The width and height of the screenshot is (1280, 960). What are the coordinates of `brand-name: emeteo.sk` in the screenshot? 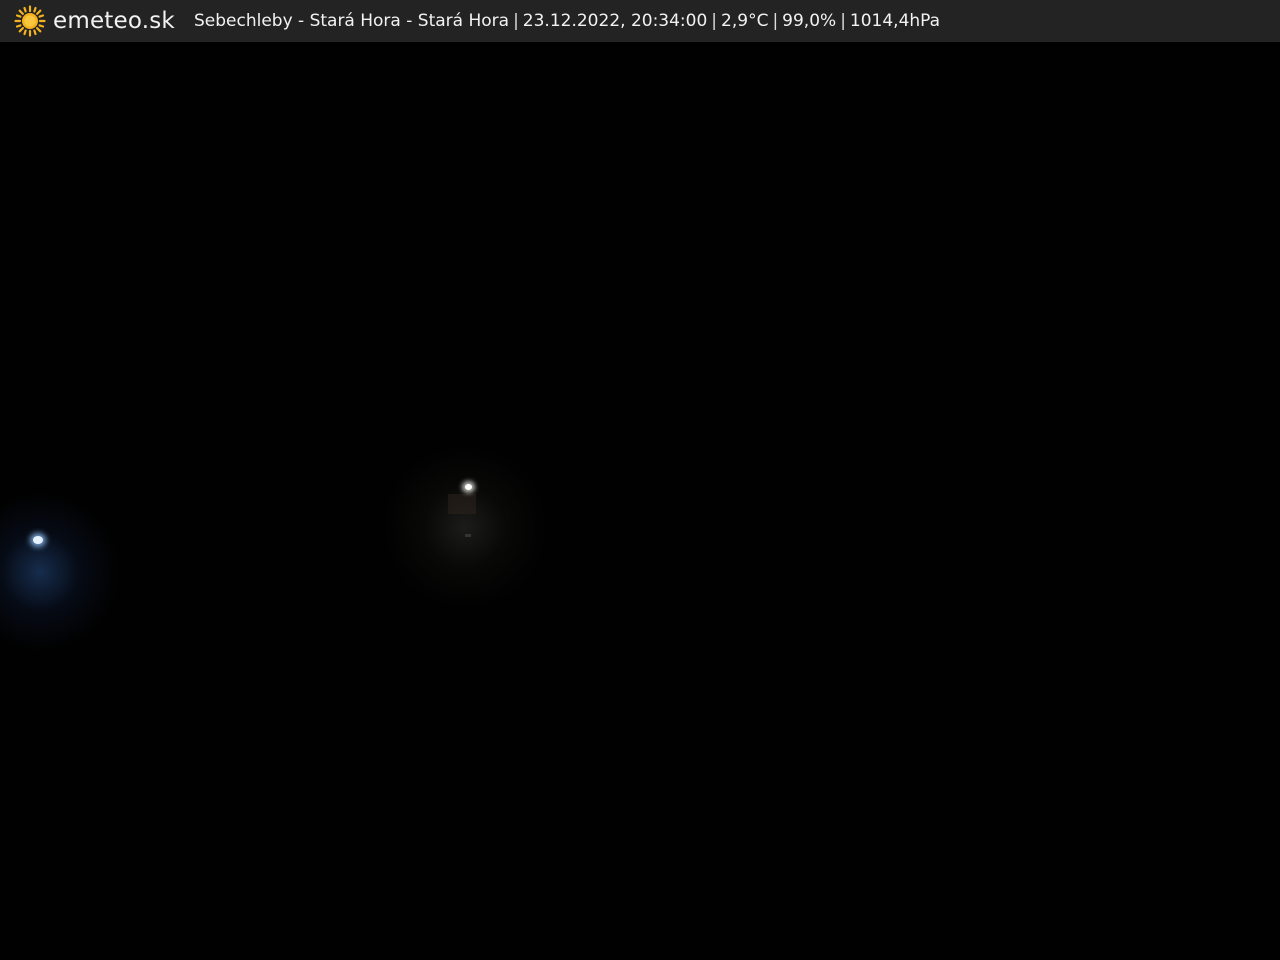 It's located at (114, 21).